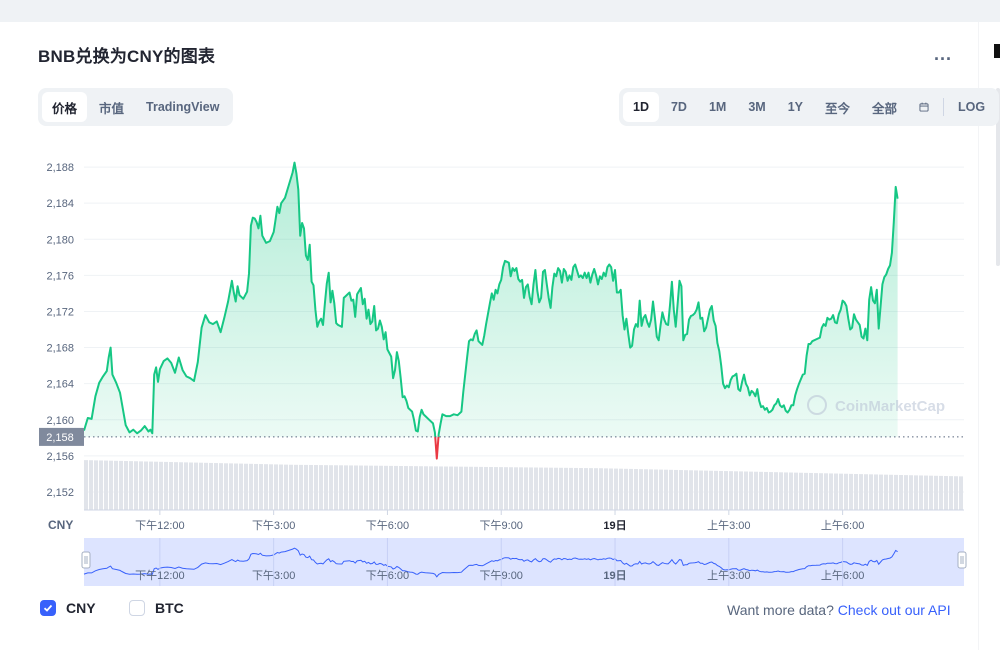  I want to click on api-text: Want more data?, so click(780, 610).